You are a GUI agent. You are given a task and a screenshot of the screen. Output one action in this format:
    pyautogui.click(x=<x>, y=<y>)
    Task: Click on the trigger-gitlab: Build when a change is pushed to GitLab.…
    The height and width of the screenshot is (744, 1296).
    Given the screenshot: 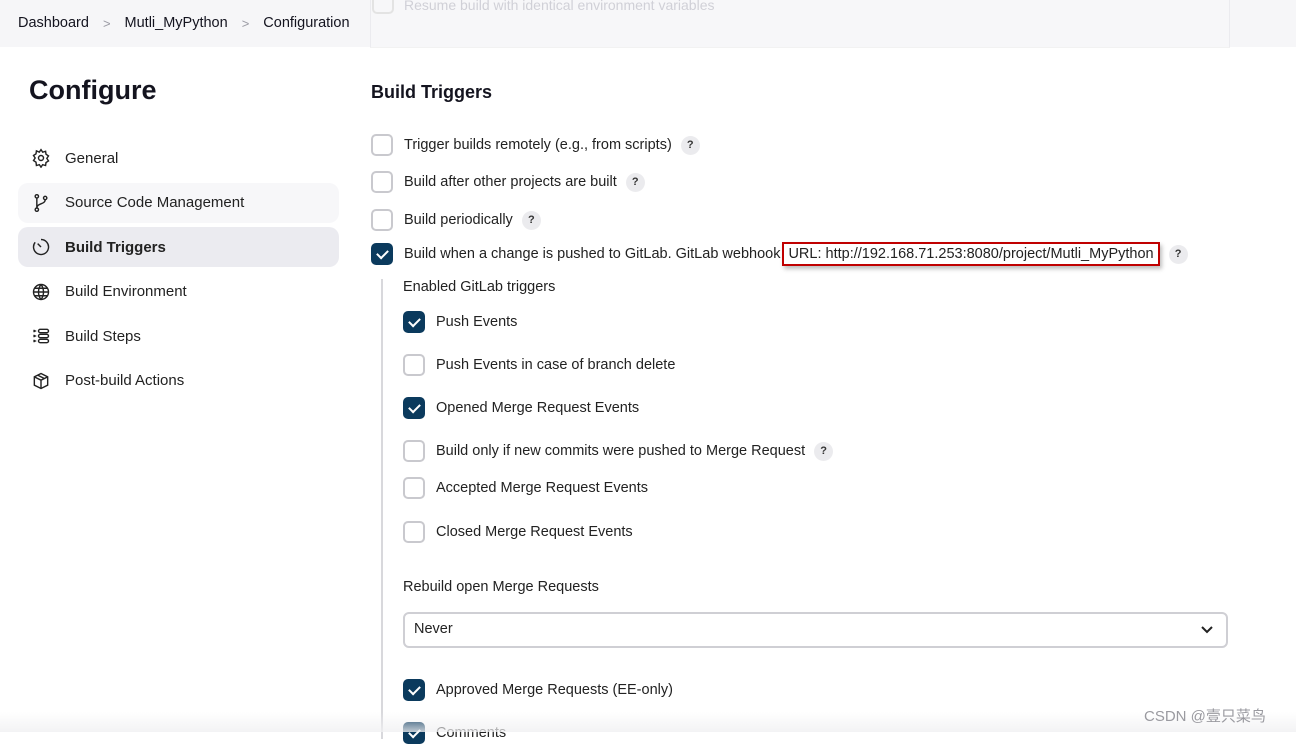 What is the action you would take?
    pyautogui.click(x=779, y=254)
    